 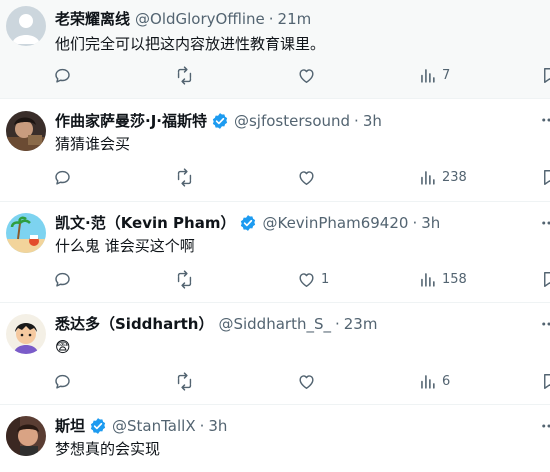 I want to click on views-button: 7, so click(x=434, y=75).